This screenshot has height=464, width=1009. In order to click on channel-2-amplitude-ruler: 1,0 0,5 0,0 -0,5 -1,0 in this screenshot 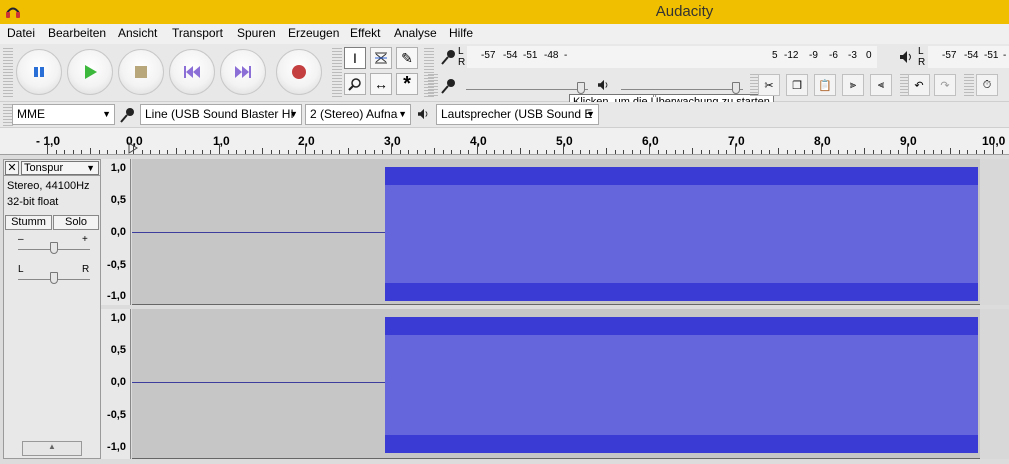, I will do `click(116, 384)`.